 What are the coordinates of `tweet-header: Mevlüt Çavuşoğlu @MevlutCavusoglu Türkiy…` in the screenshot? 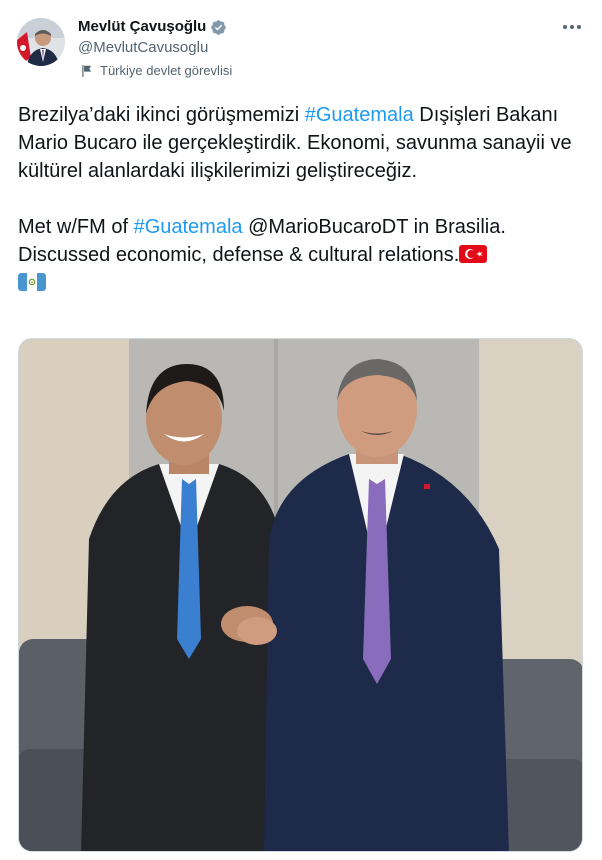 It's located at (301, 45).